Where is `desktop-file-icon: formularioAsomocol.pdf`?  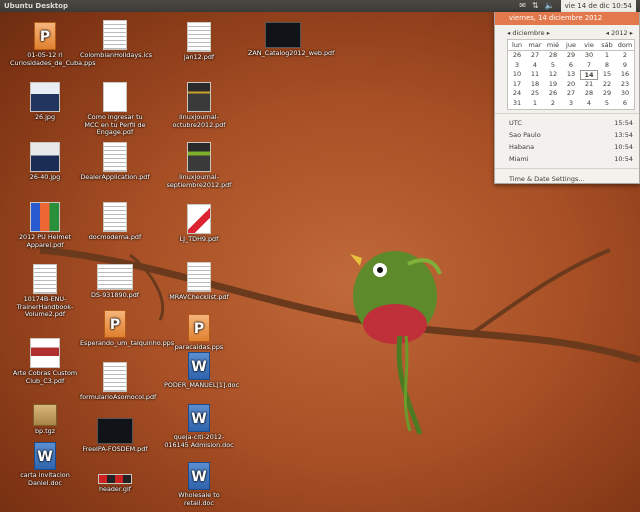 desktop-file-icon: formularioAsomocol.pdf is located at coordinates (118, 382).